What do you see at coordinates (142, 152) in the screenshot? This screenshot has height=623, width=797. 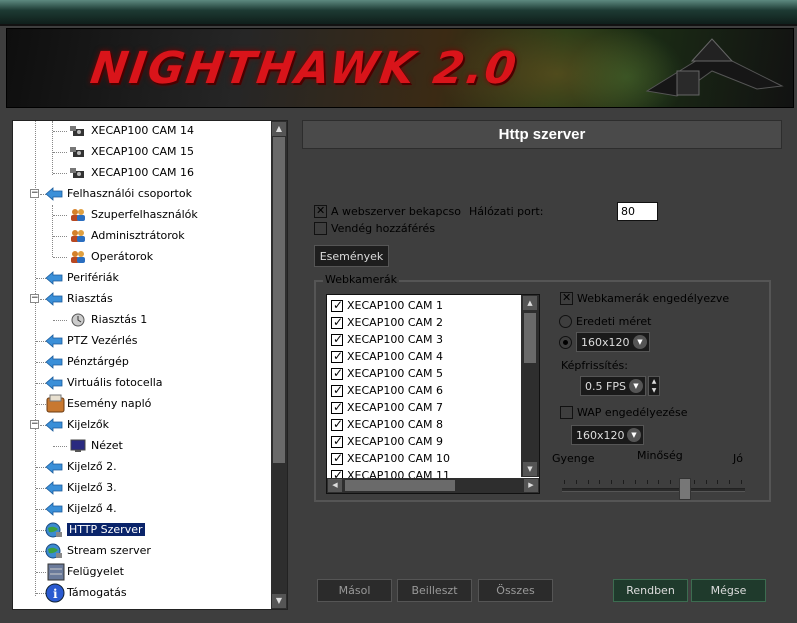 I see `tree-item: XECAP100 CAM 15` at bounding box center [142, 152].